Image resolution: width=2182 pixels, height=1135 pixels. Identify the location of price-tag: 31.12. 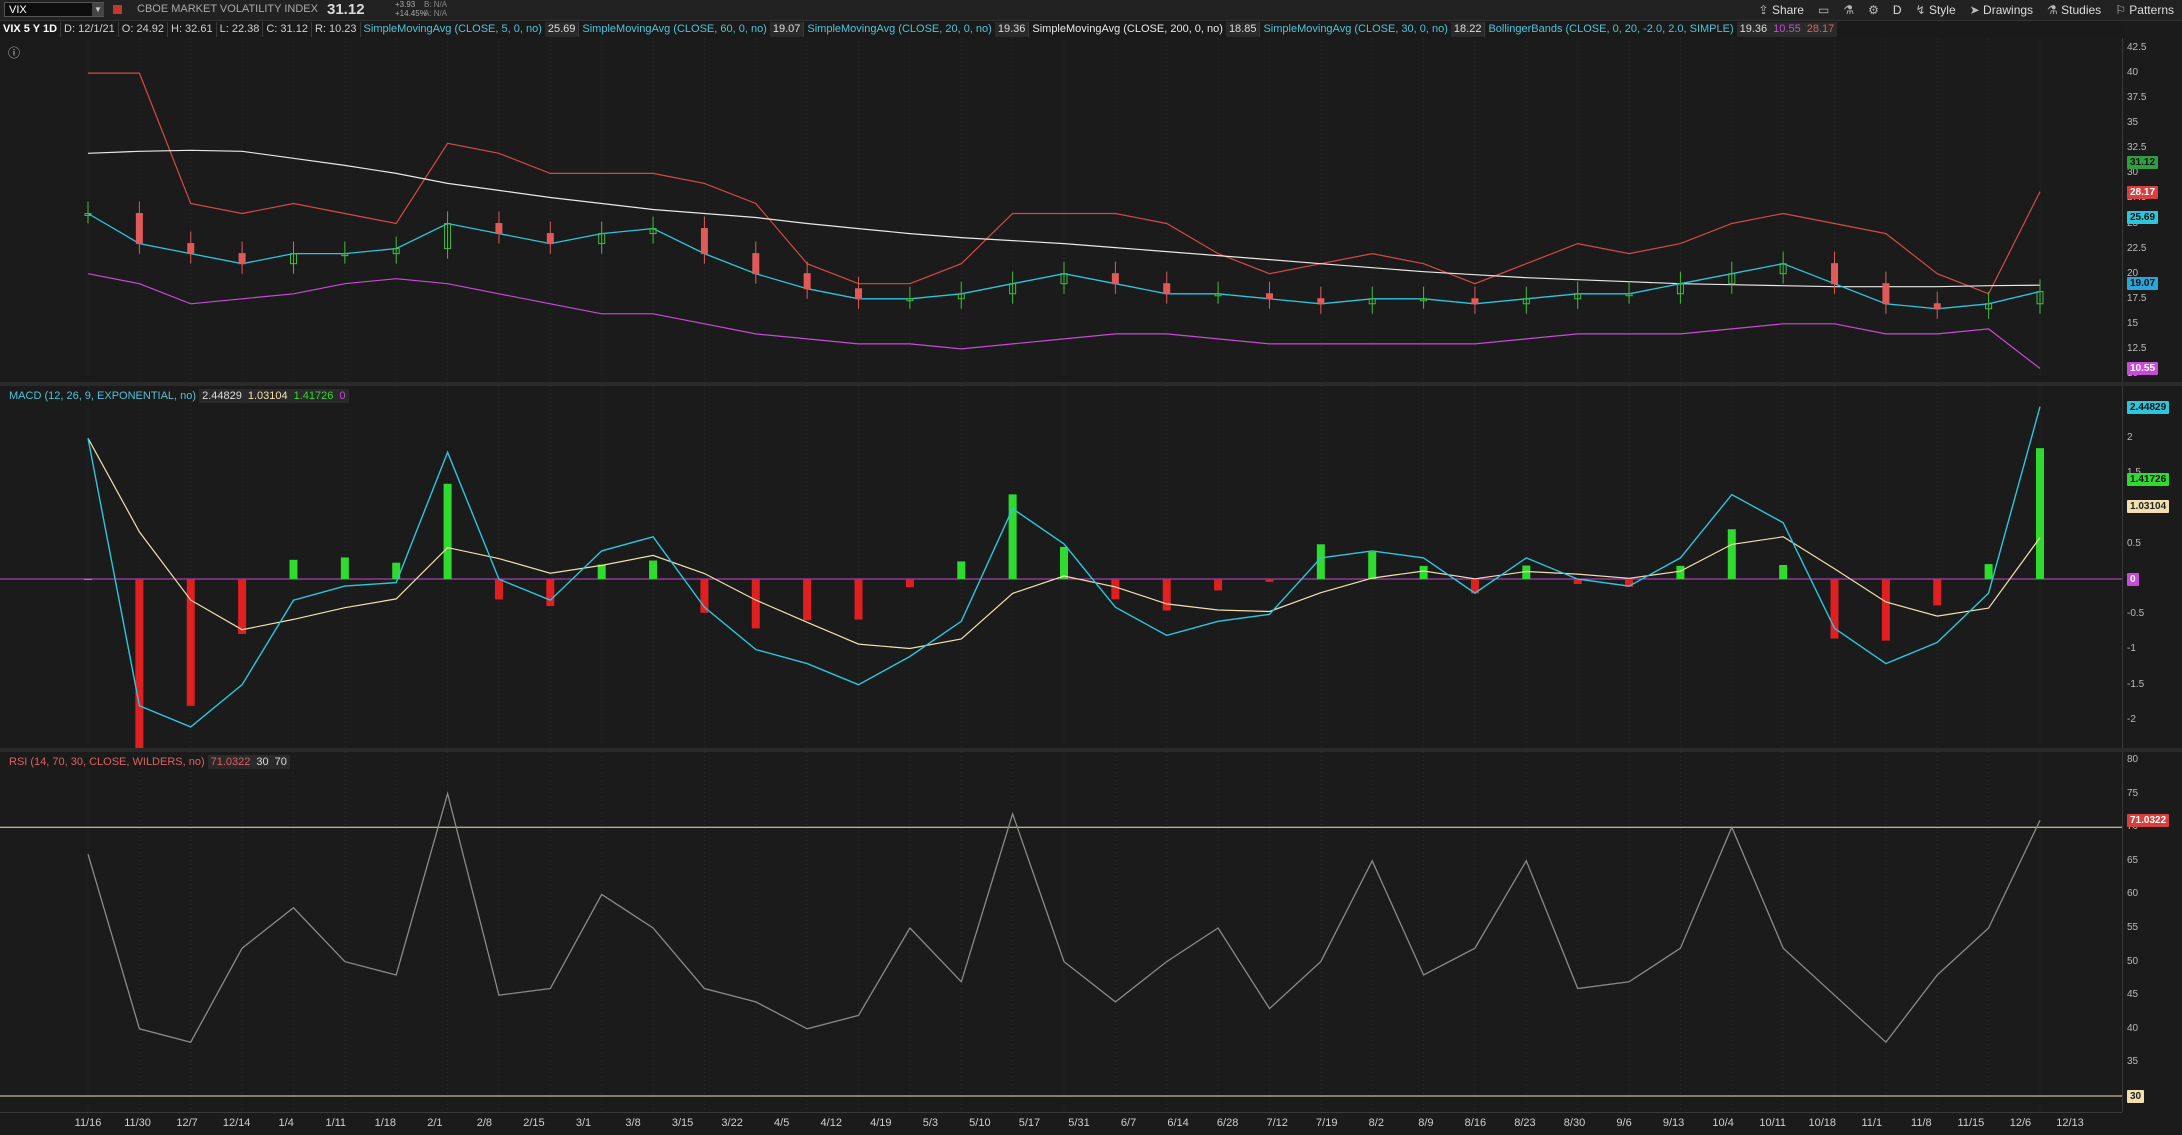
(2143, 163).